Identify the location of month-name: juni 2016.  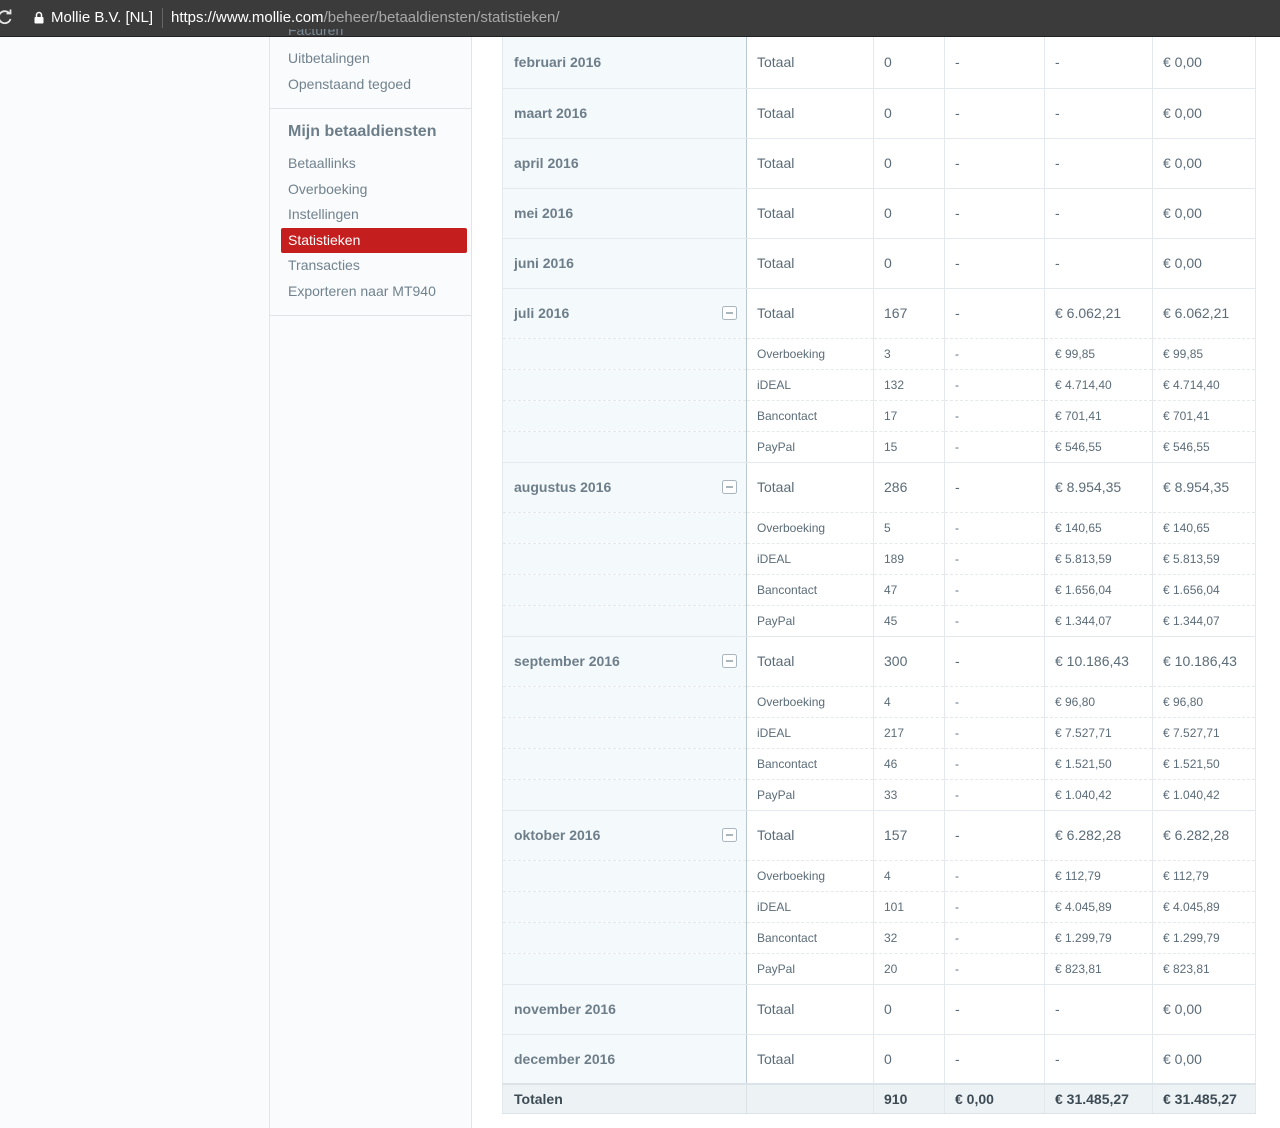
(544, 263).